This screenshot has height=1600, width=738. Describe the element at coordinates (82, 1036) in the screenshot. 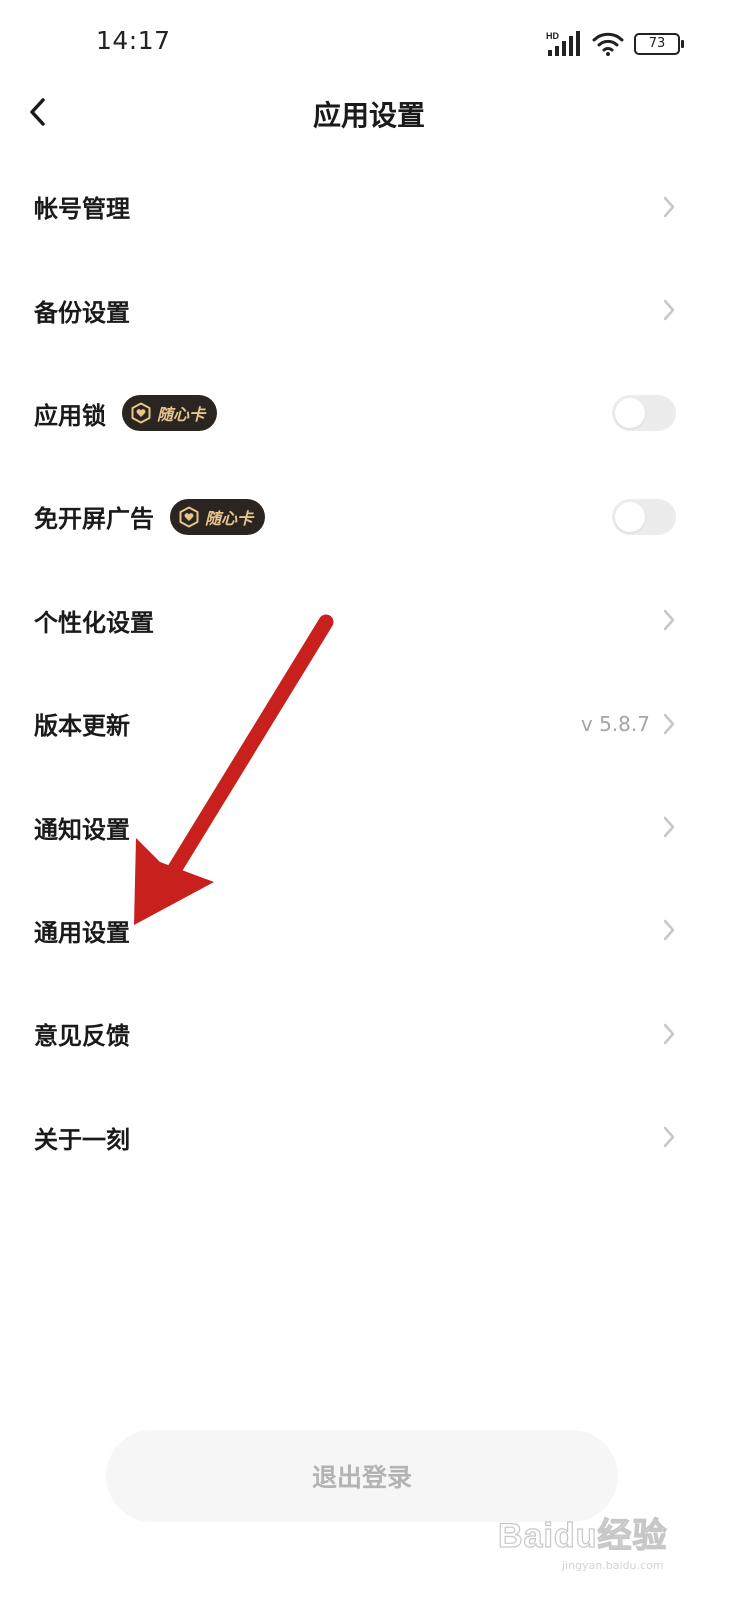

I see `settings-item-label: 意见反馈` at that location.